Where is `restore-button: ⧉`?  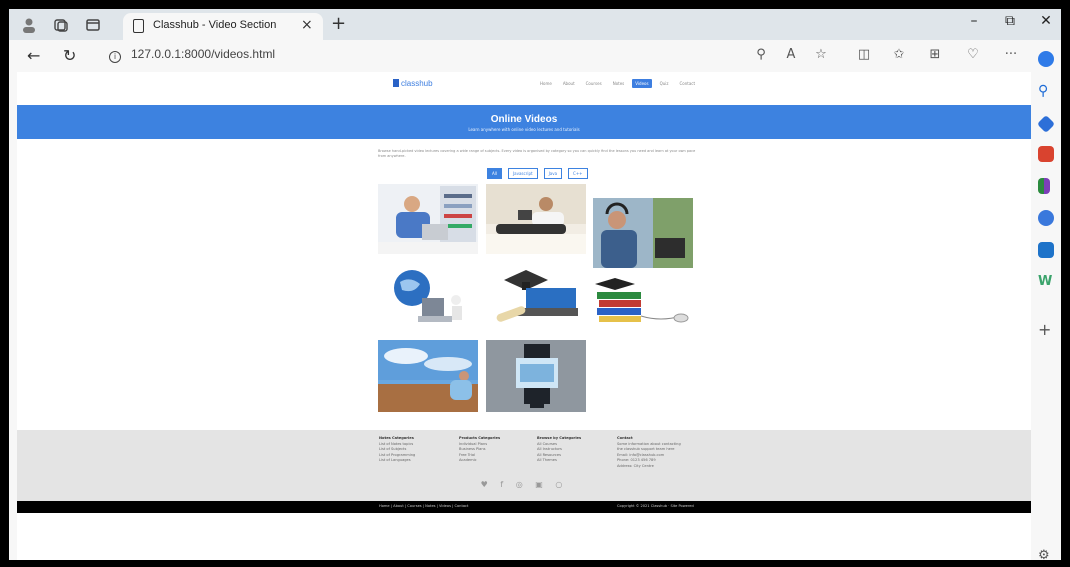
restore-button: ⧉ is located at coordinates (1010, 21).